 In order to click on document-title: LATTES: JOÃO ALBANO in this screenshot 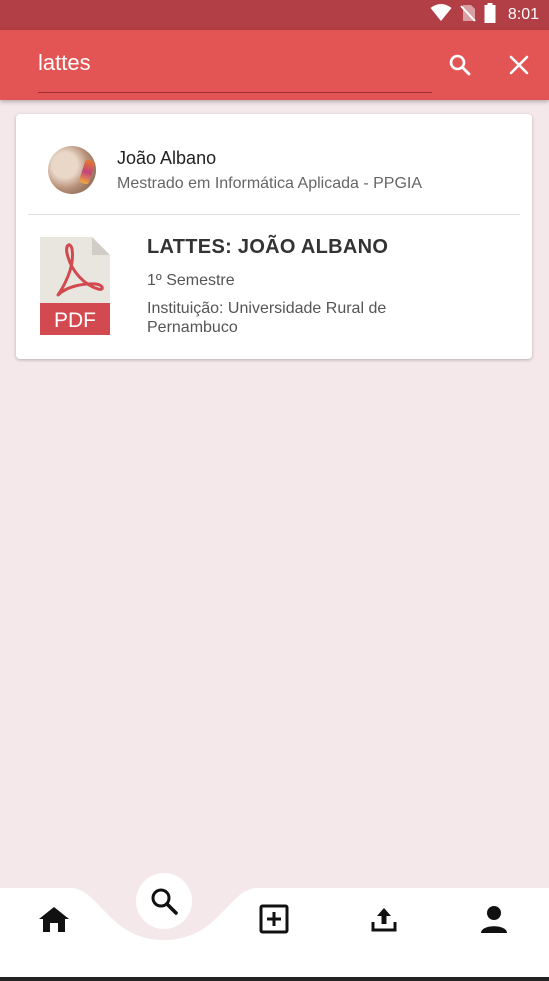, I will do `click(267, 247)`.